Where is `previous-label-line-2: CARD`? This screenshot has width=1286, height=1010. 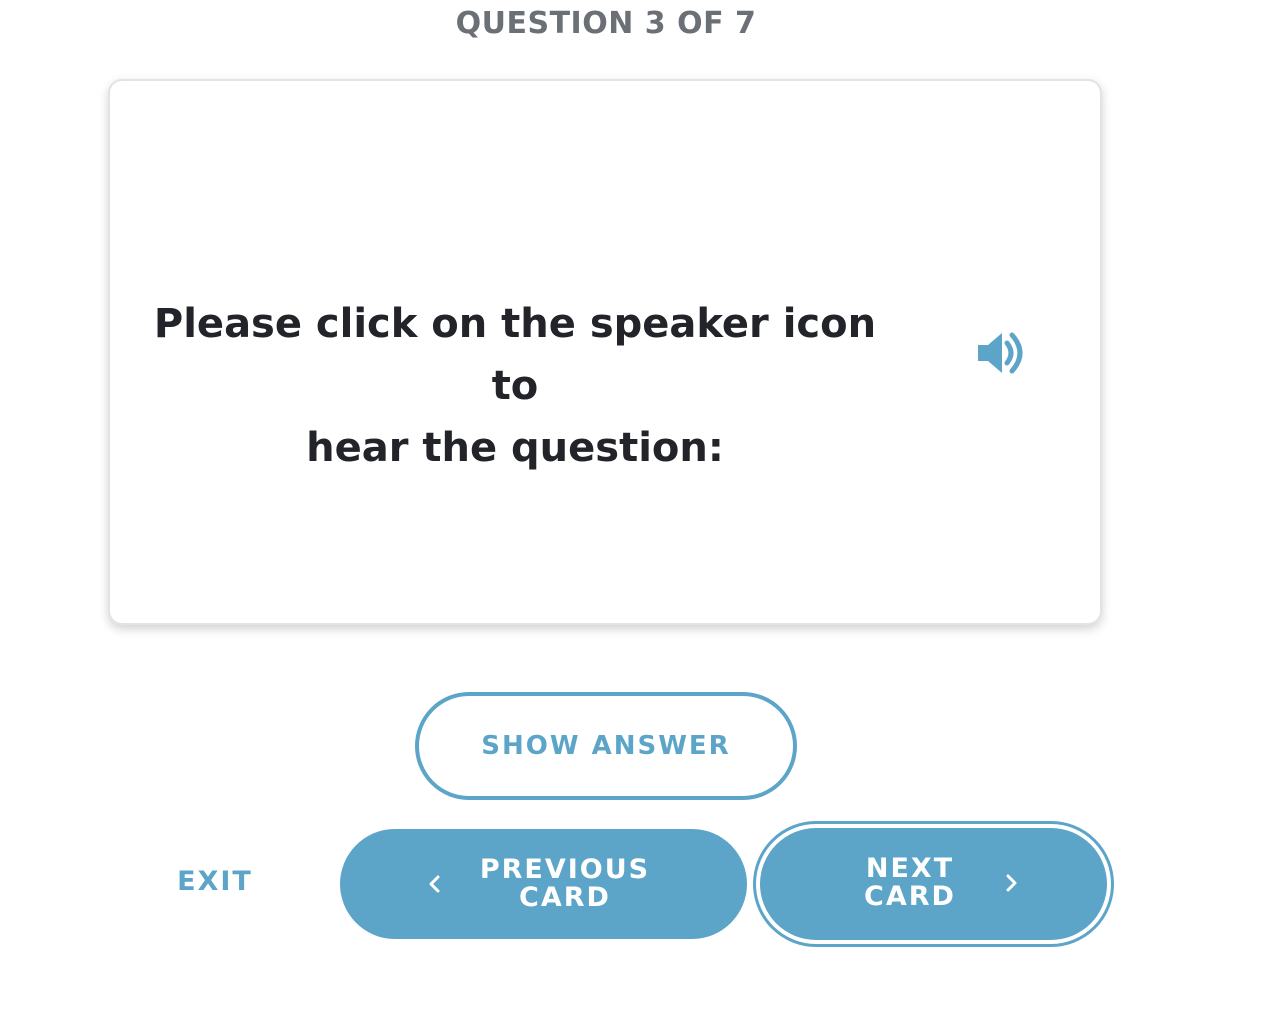
previous-label-line-2: CARD is located at coordinates (565, 897).